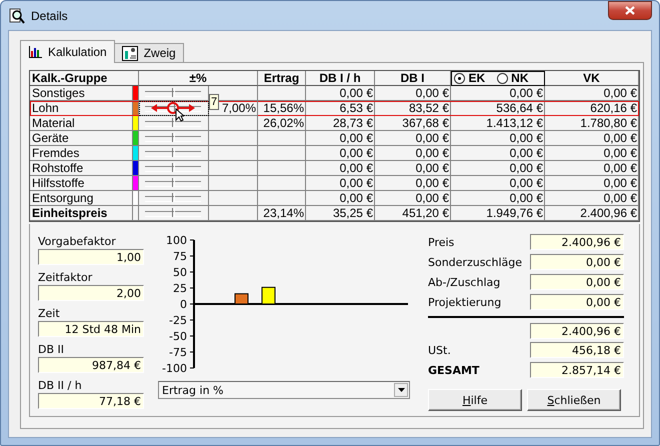 The height and width of the screenshot is (446, 660). I want to click on axis-tick-label: -75, so click(178, 352).